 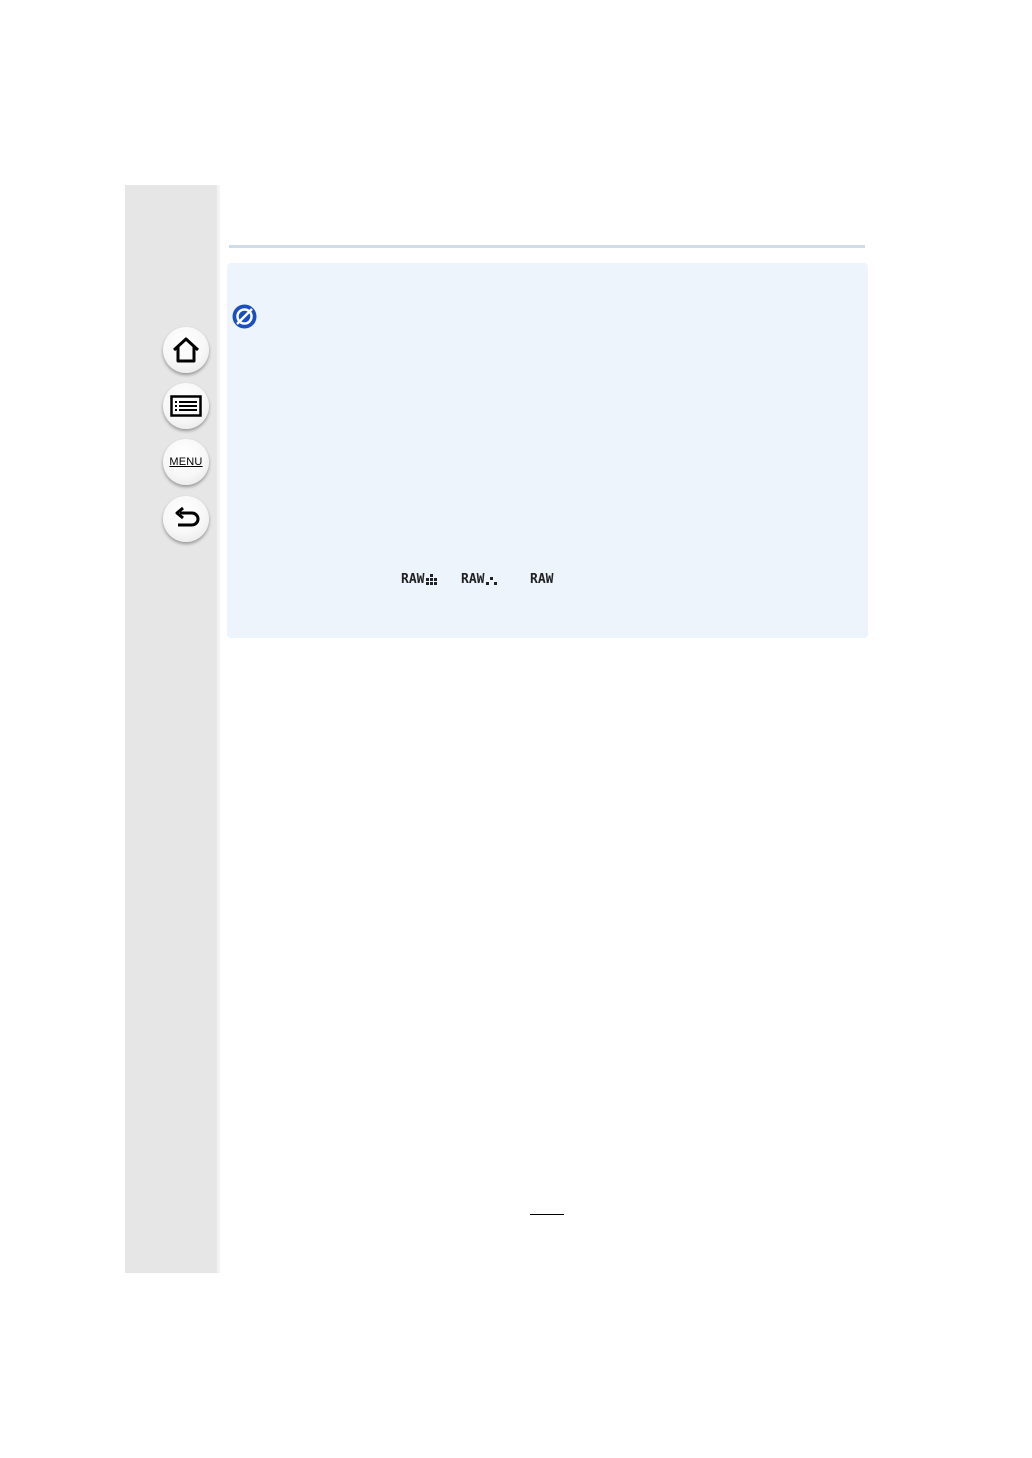 What do you see at coordinates (547, 246) in the screenshot?
I see `header-rule` at bounding box center [547, 246].